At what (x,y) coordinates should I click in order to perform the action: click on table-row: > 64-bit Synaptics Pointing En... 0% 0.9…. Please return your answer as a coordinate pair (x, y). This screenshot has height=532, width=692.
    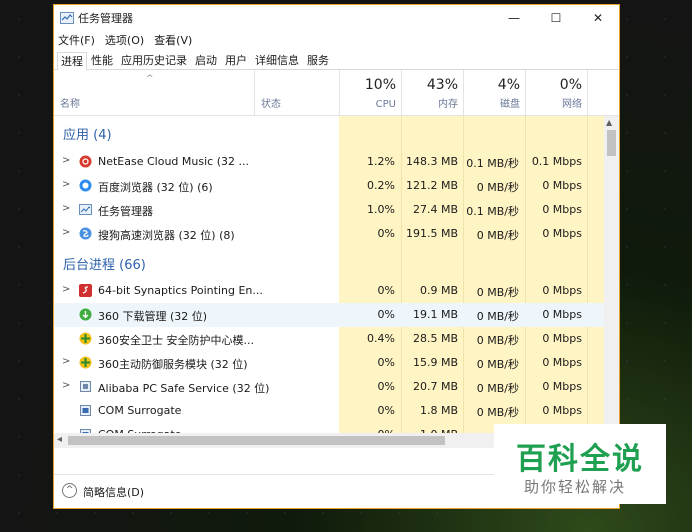
    Looking at the image, I should click on (330, 291).